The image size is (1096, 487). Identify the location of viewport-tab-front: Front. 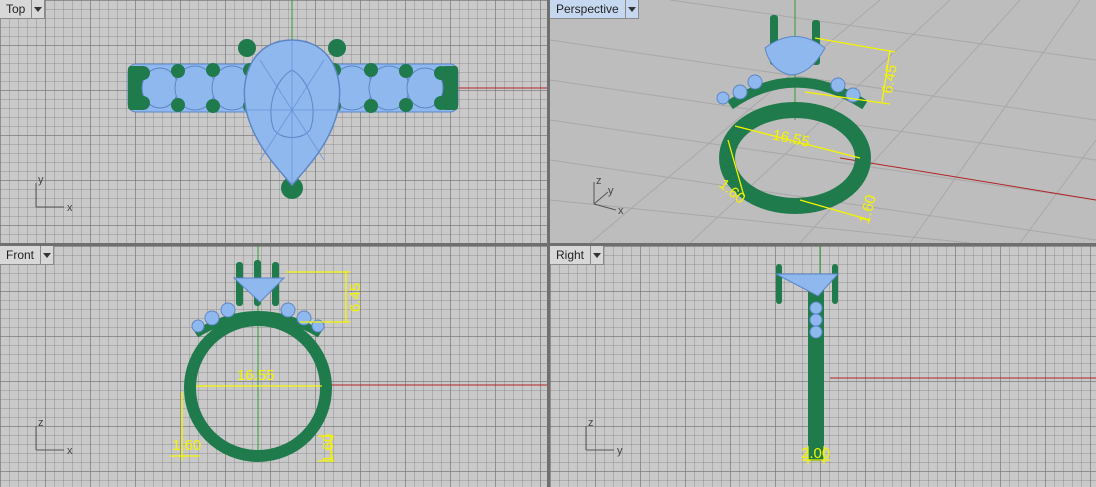
(27, 255).